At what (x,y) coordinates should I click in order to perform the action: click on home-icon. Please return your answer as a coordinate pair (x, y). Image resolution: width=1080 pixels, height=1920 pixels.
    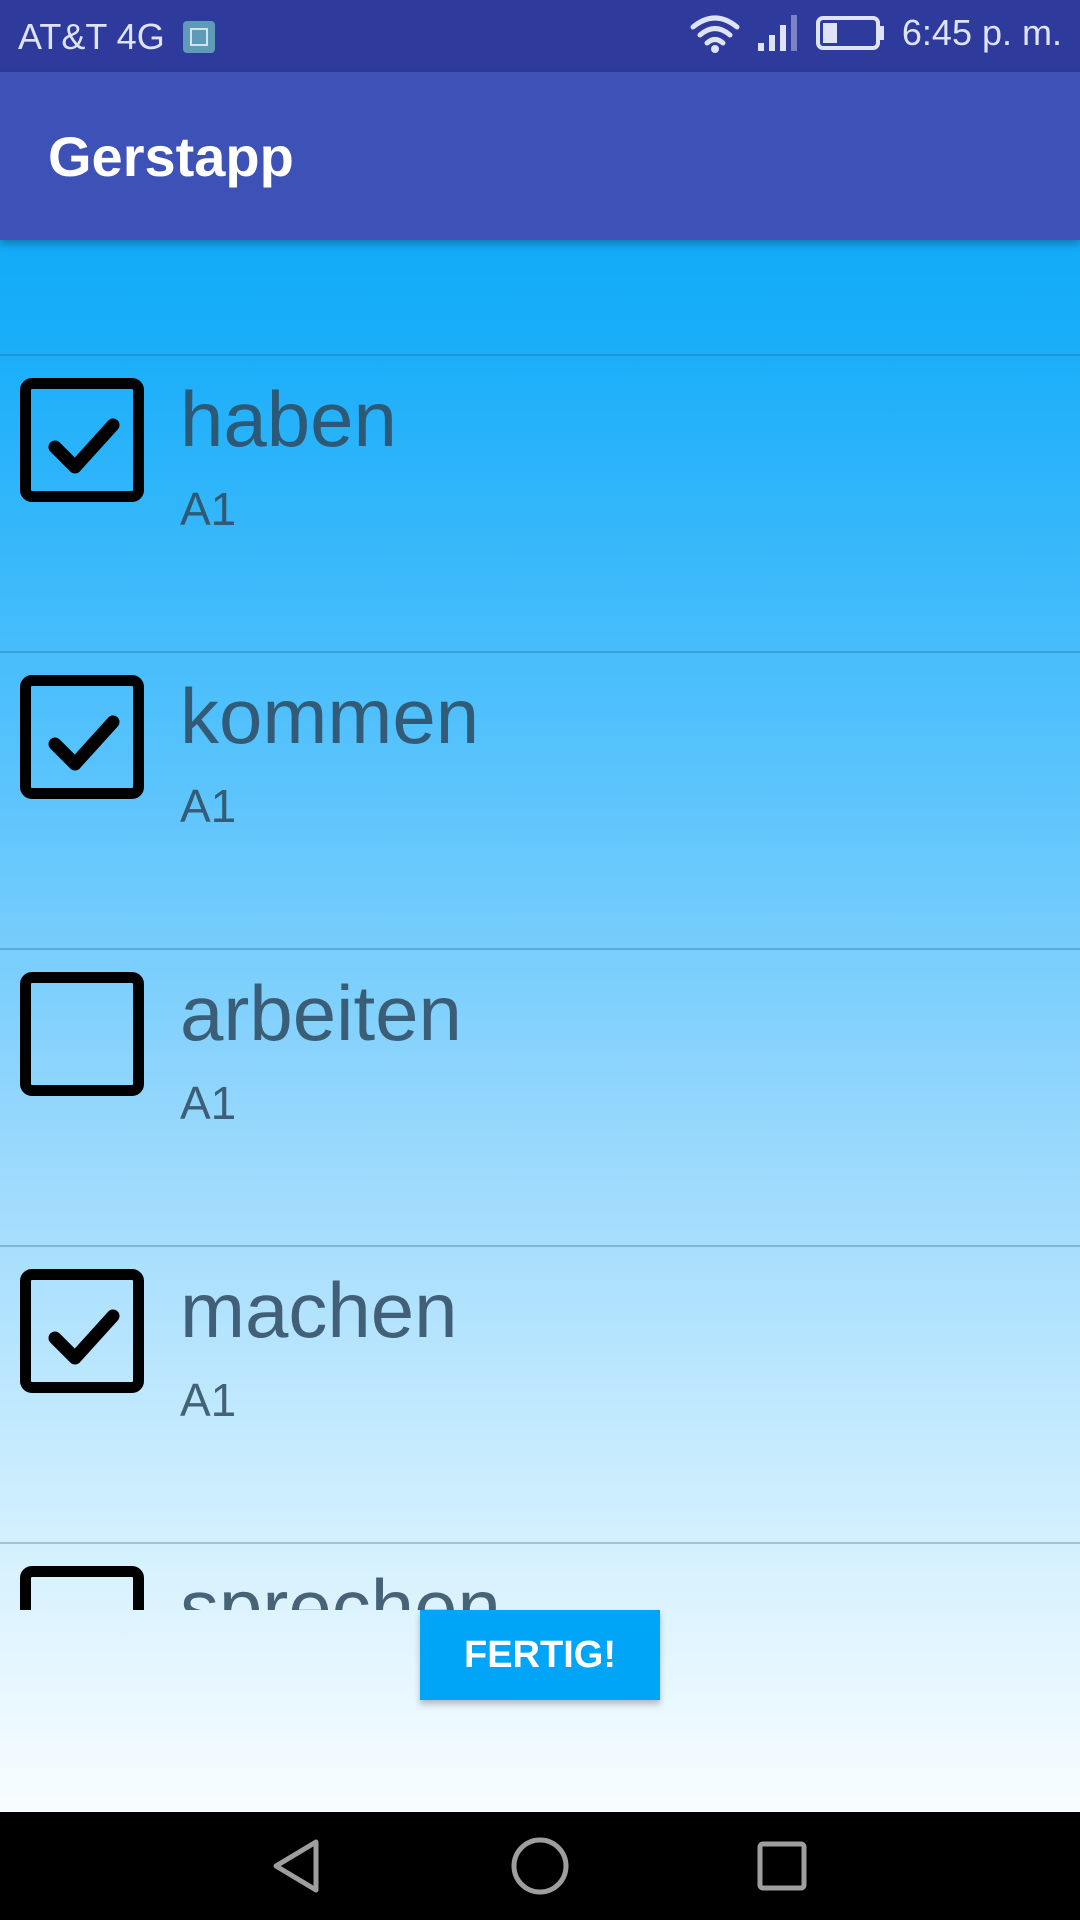
    Looking at the image, I should click on (540, 1866).